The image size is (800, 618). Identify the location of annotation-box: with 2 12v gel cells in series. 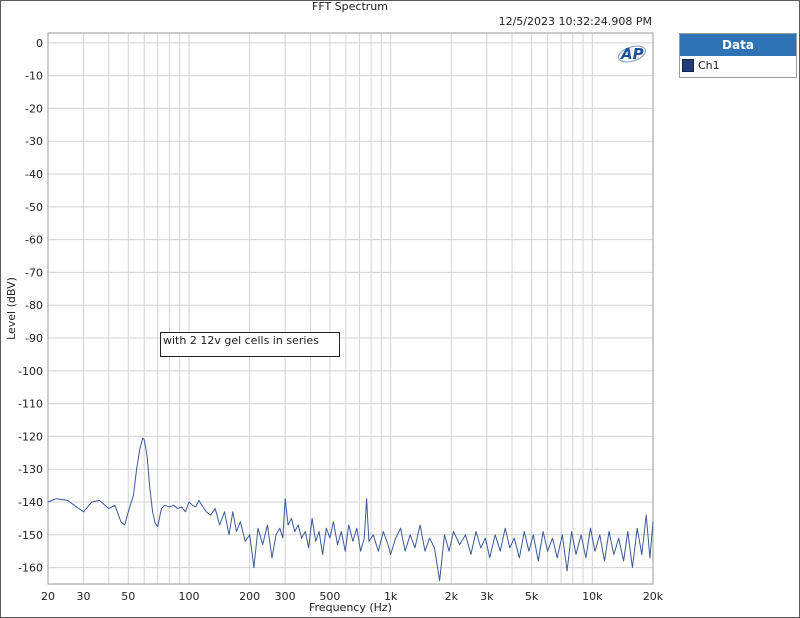
(250, 344).